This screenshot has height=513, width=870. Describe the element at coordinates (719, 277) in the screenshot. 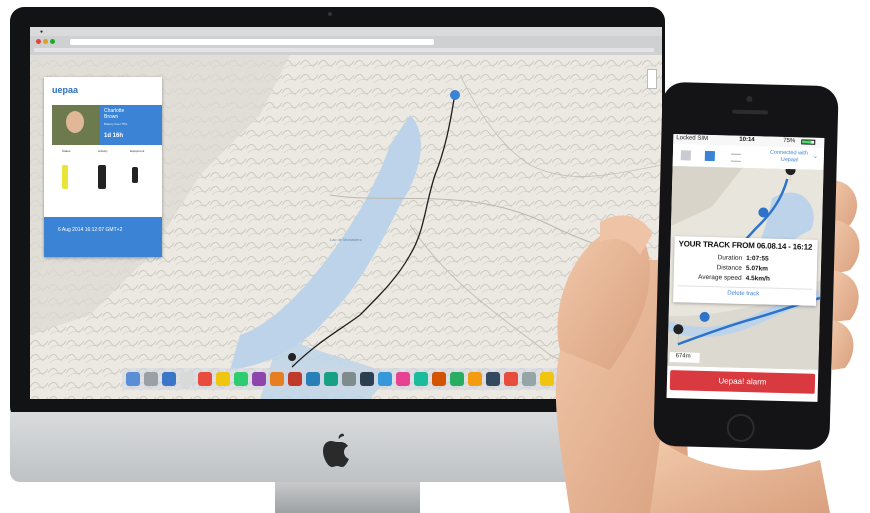

I see `average-speed-label: Average speed` at that location.